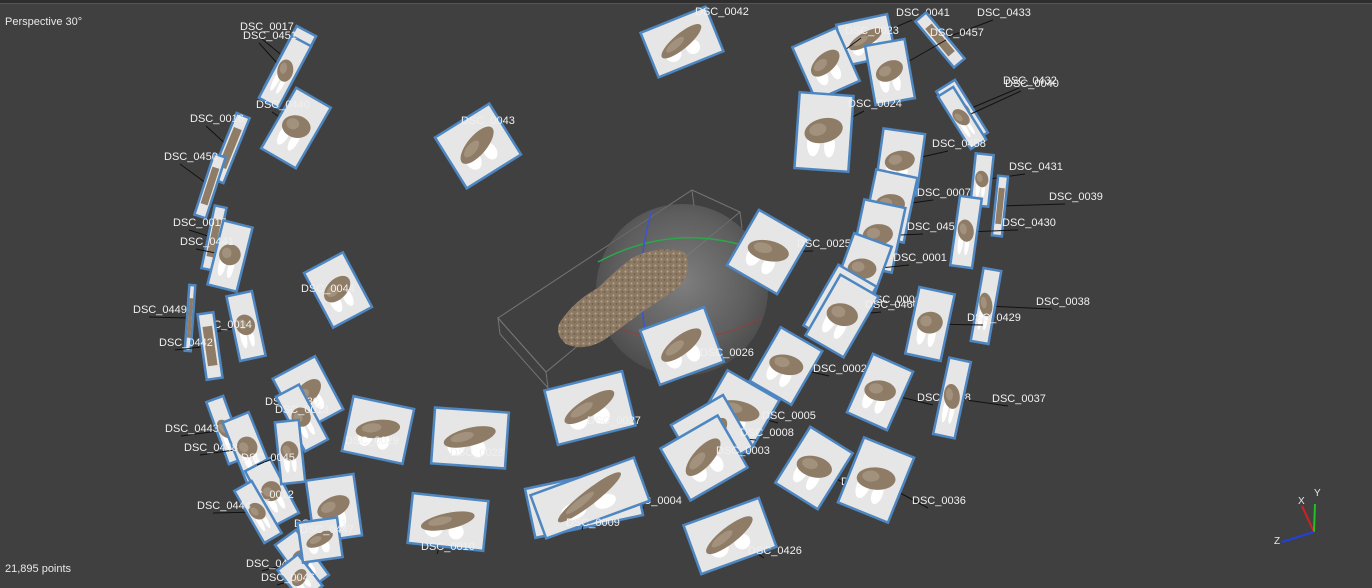 This screenshot has width=1372, height=588. Describe the element at coordinates (294, 128) in the screenshot. I see `camera-dsc-0440: DSC_0440` at that location.